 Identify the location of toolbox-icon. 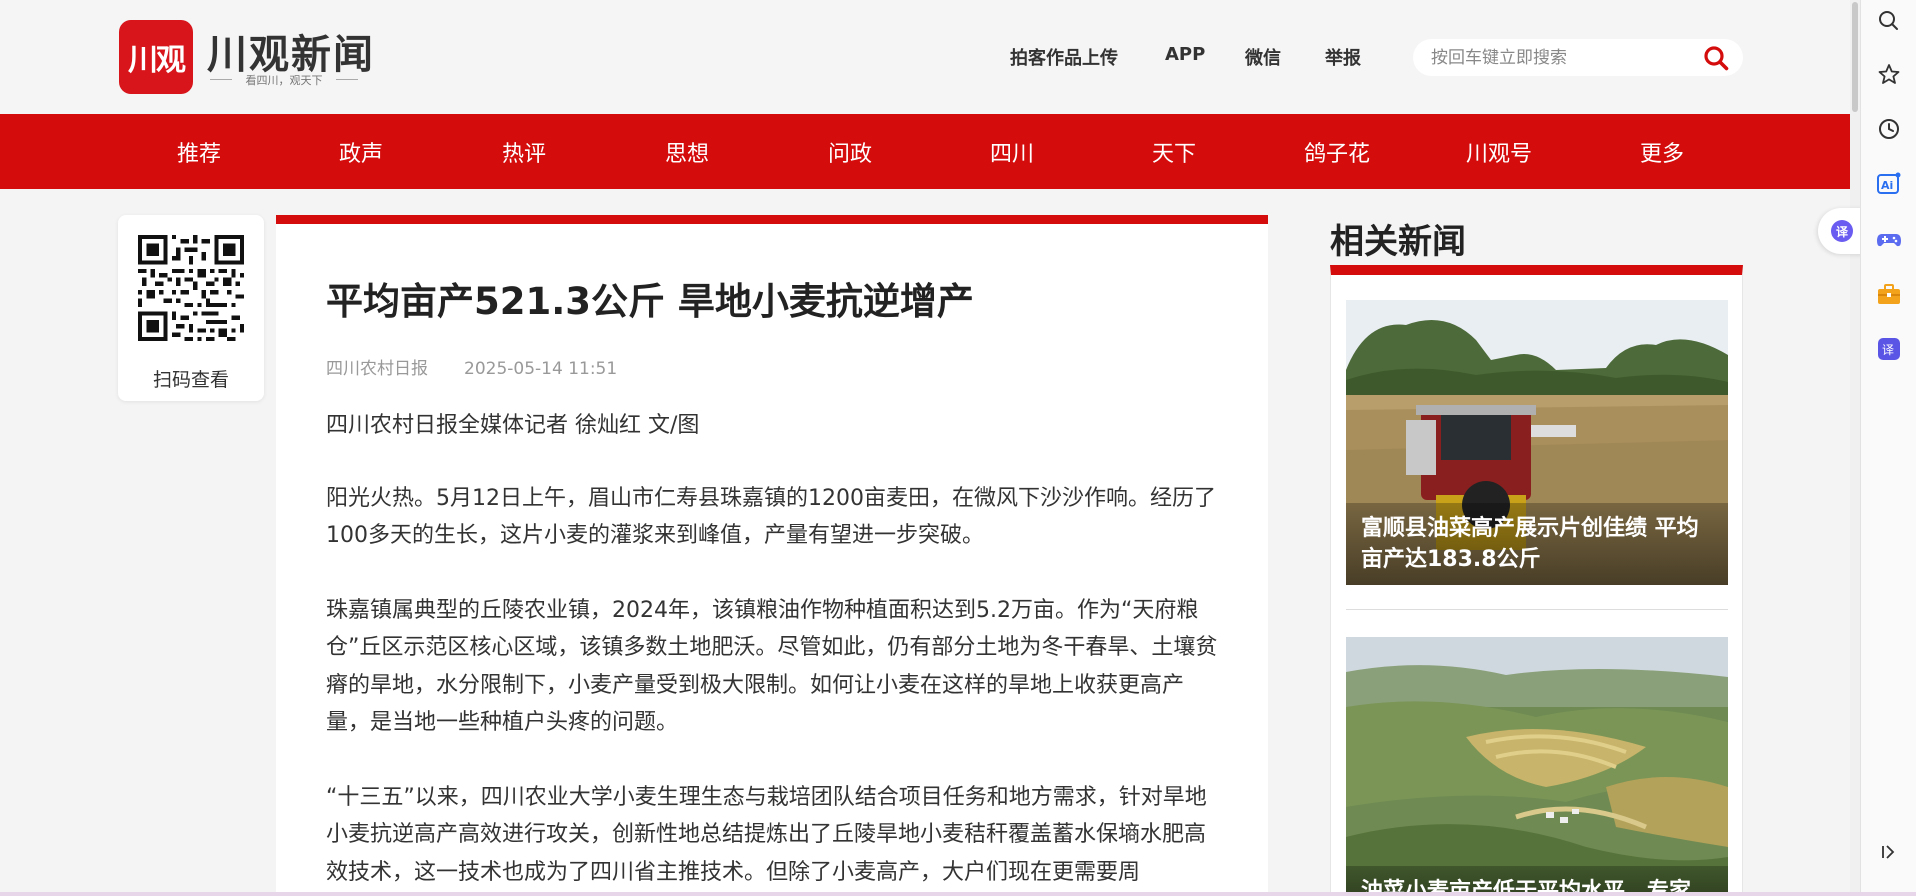
(1889, 294).